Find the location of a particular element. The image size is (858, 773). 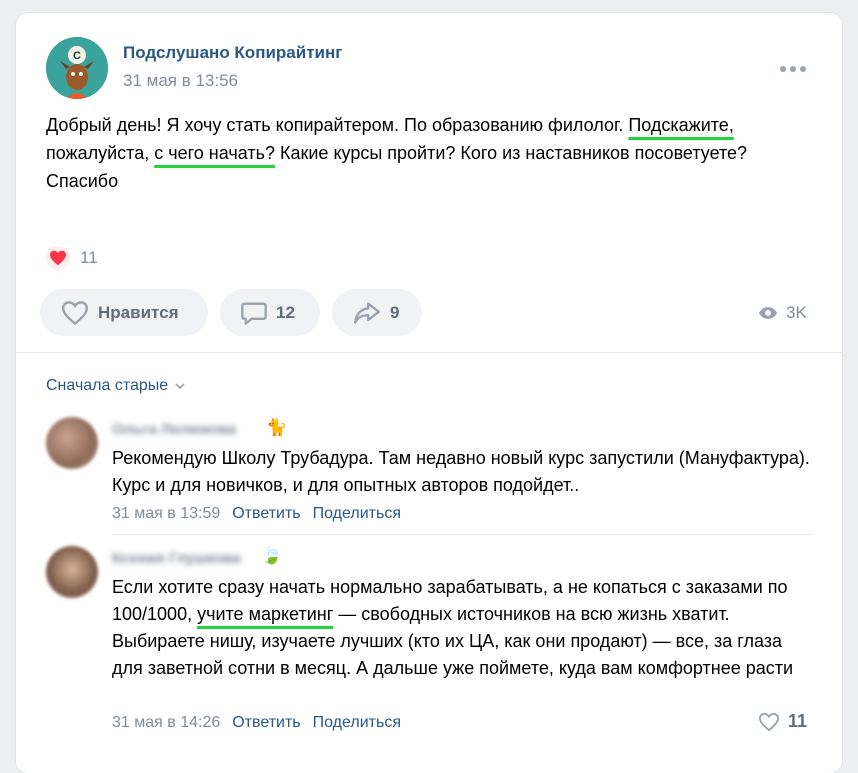

post-text-part: пожалуйста, is located at coordinates (100, 153).